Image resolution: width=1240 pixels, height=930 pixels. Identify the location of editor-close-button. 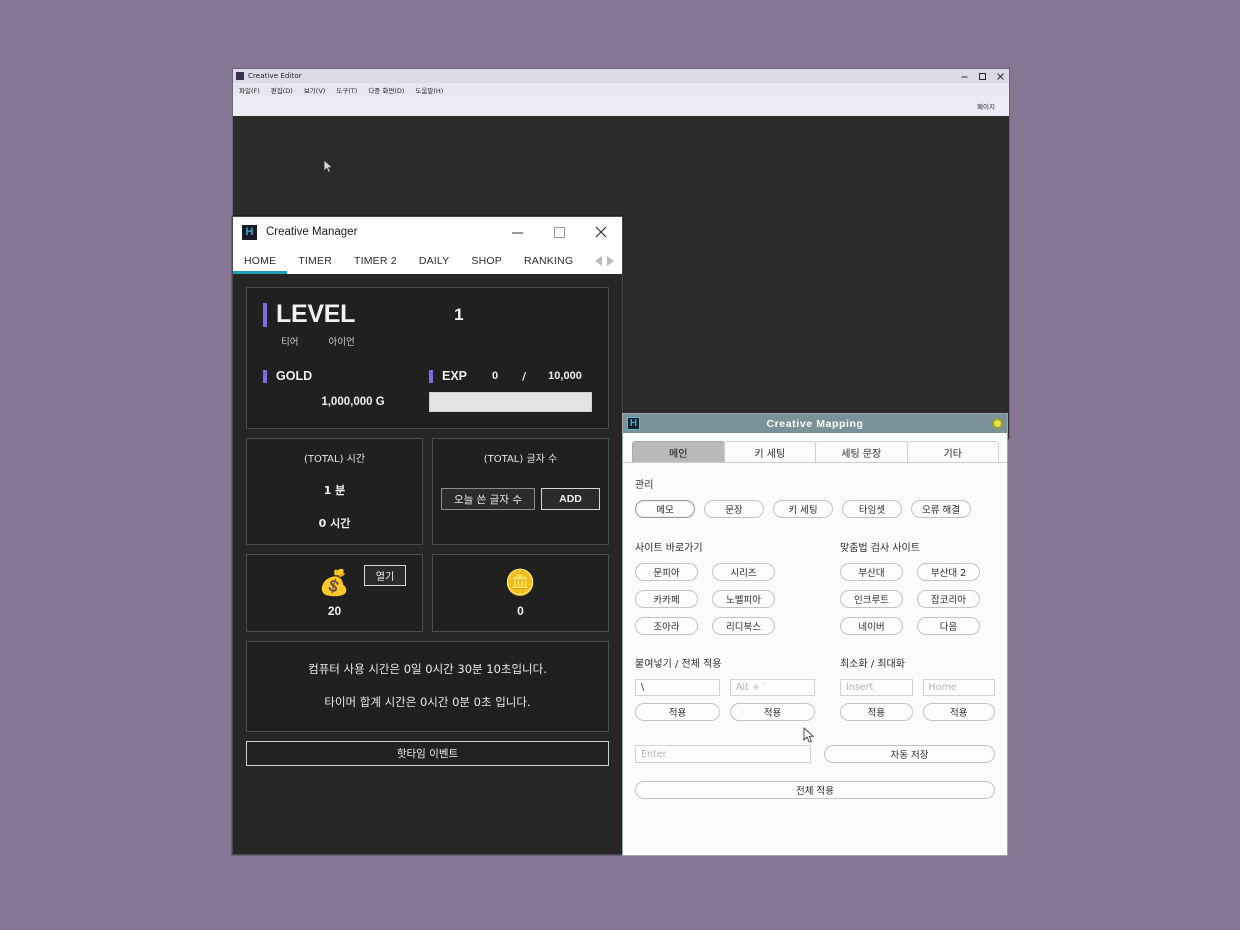
(1000, 76).